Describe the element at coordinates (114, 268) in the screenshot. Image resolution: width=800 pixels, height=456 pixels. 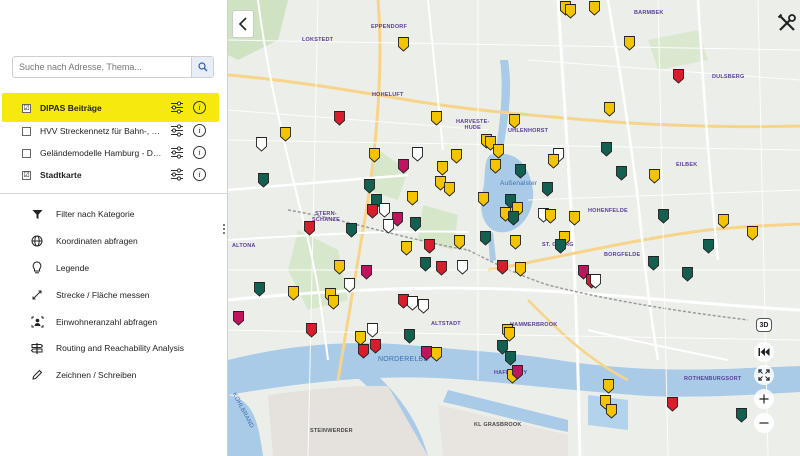
I see `tool-legend: Legende` at that location.